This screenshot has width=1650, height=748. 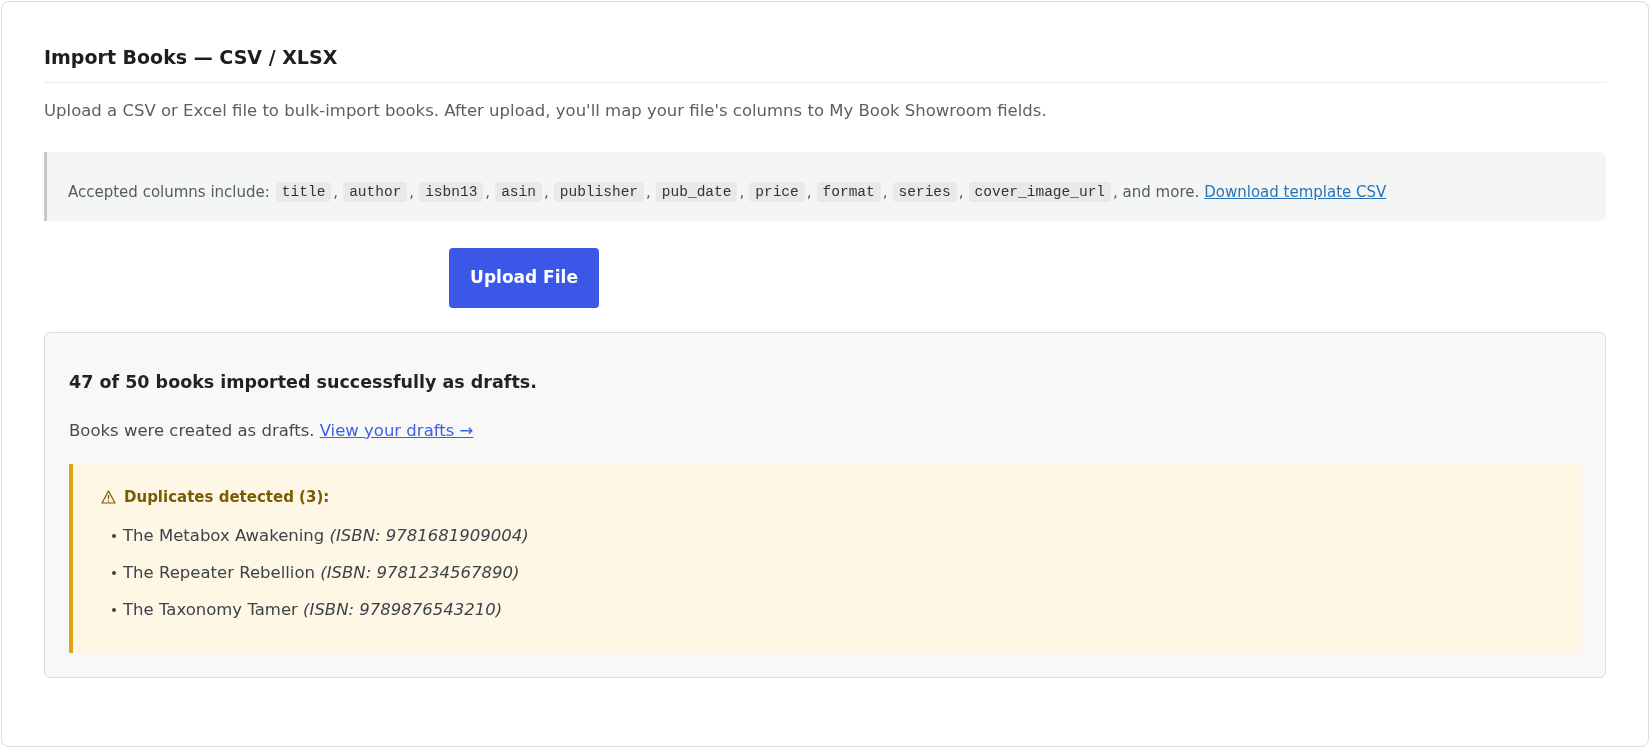 I want to click on view-drafts-link: View your drafts →, so click(x=396, y=431).